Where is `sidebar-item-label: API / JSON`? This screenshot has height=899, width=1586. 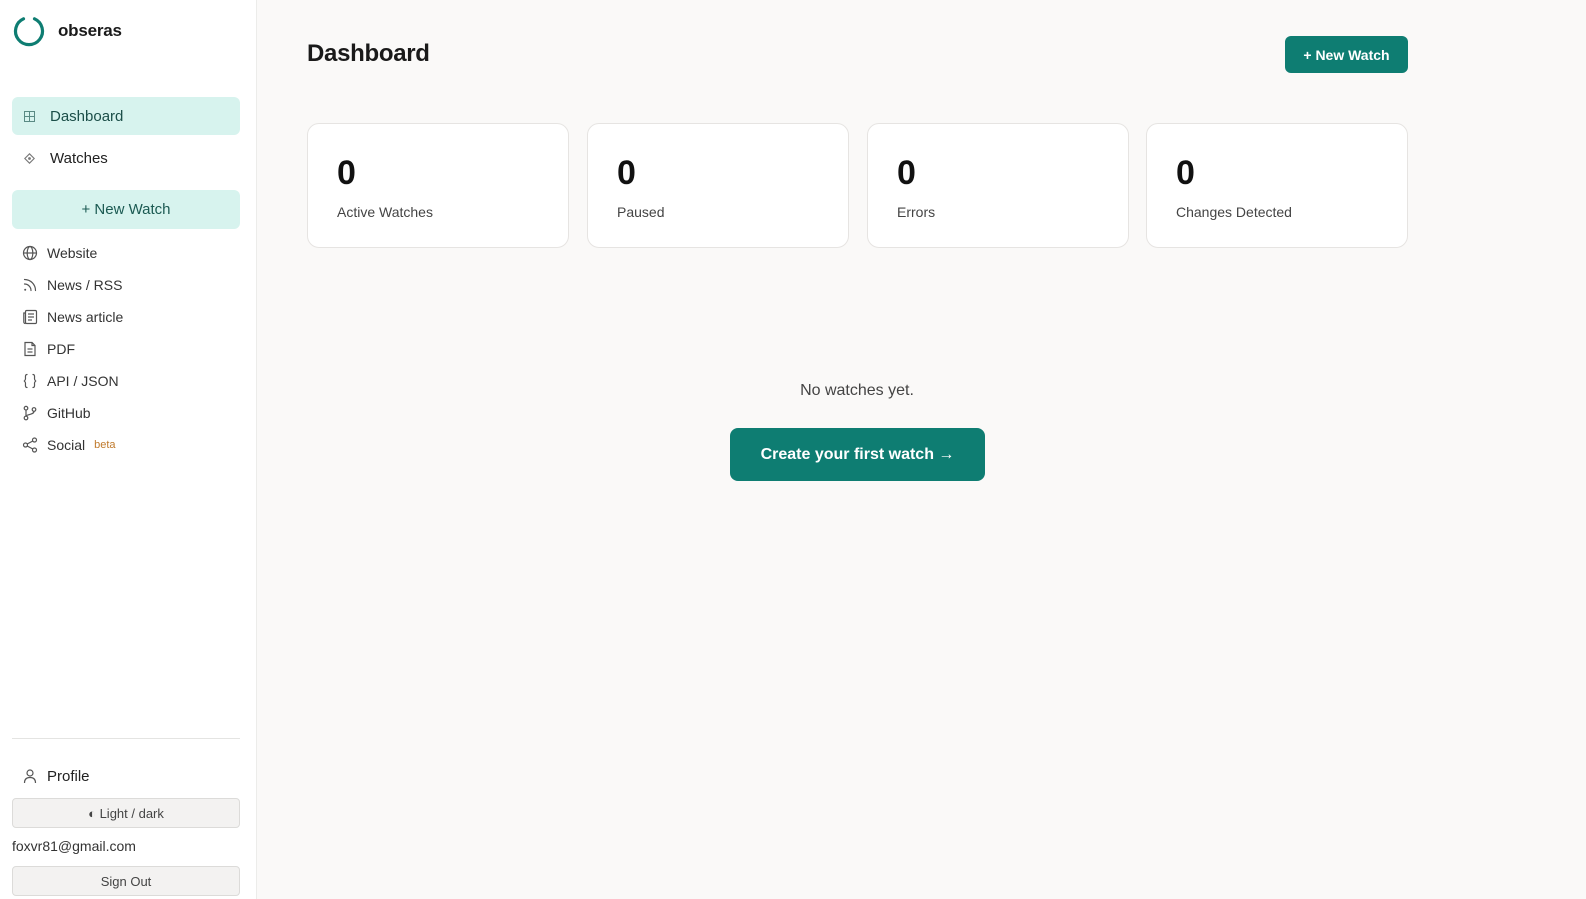 sidebar-item-label: API / JSON is located at coordinates (83, 381).